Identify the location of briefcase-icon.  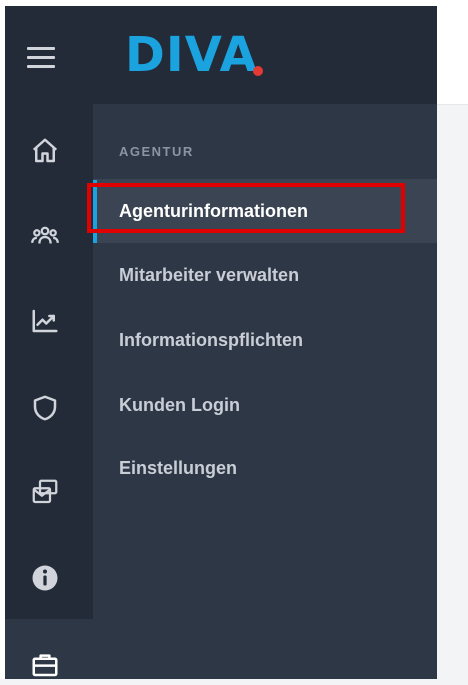
(45, 665).